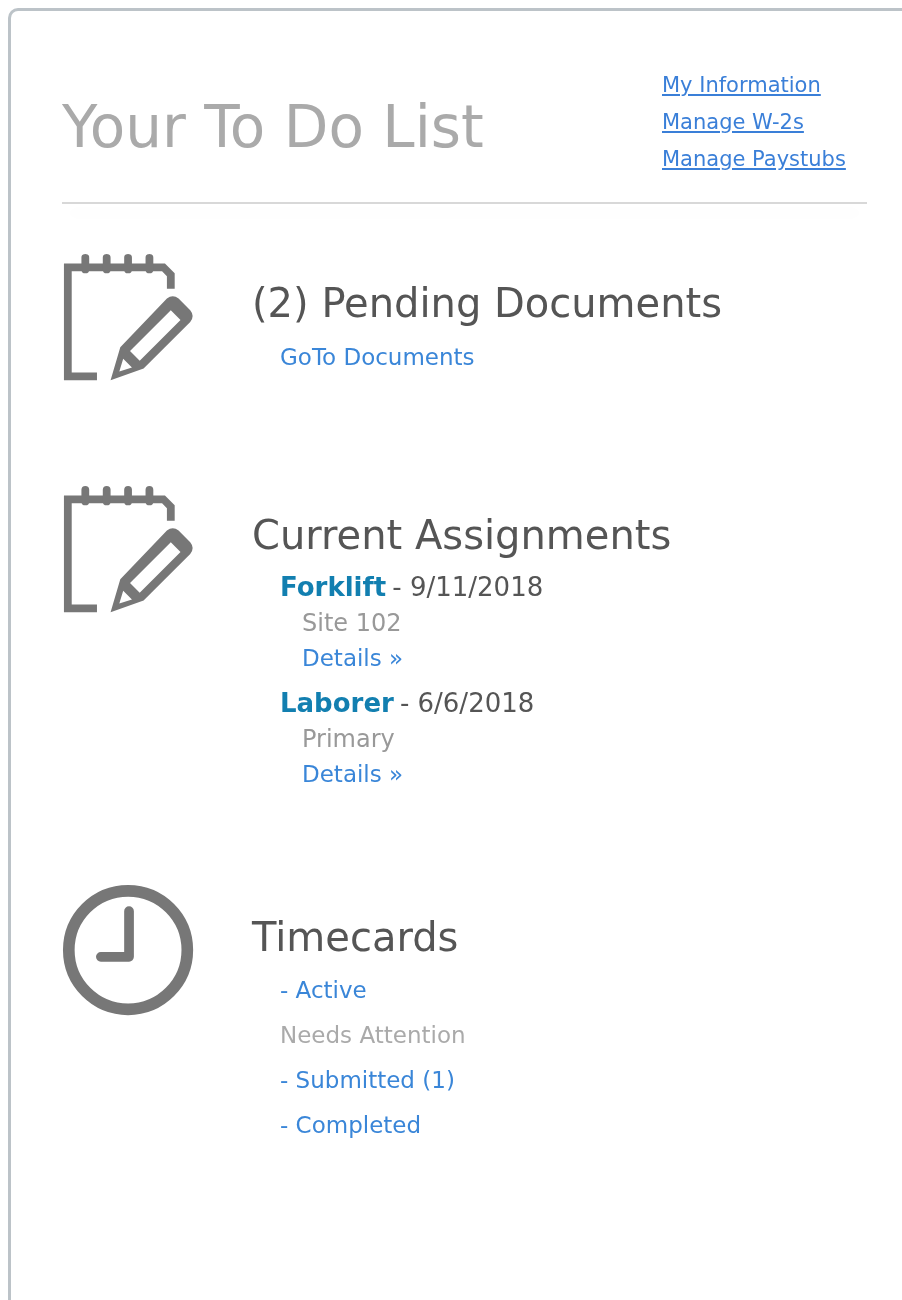 The width and height of the screenshot is (902, 1300). What do you see at coordinates (273, 127) in the screenshot?
I see `page-title: Your To Do List` at bounding box center [273, 127].